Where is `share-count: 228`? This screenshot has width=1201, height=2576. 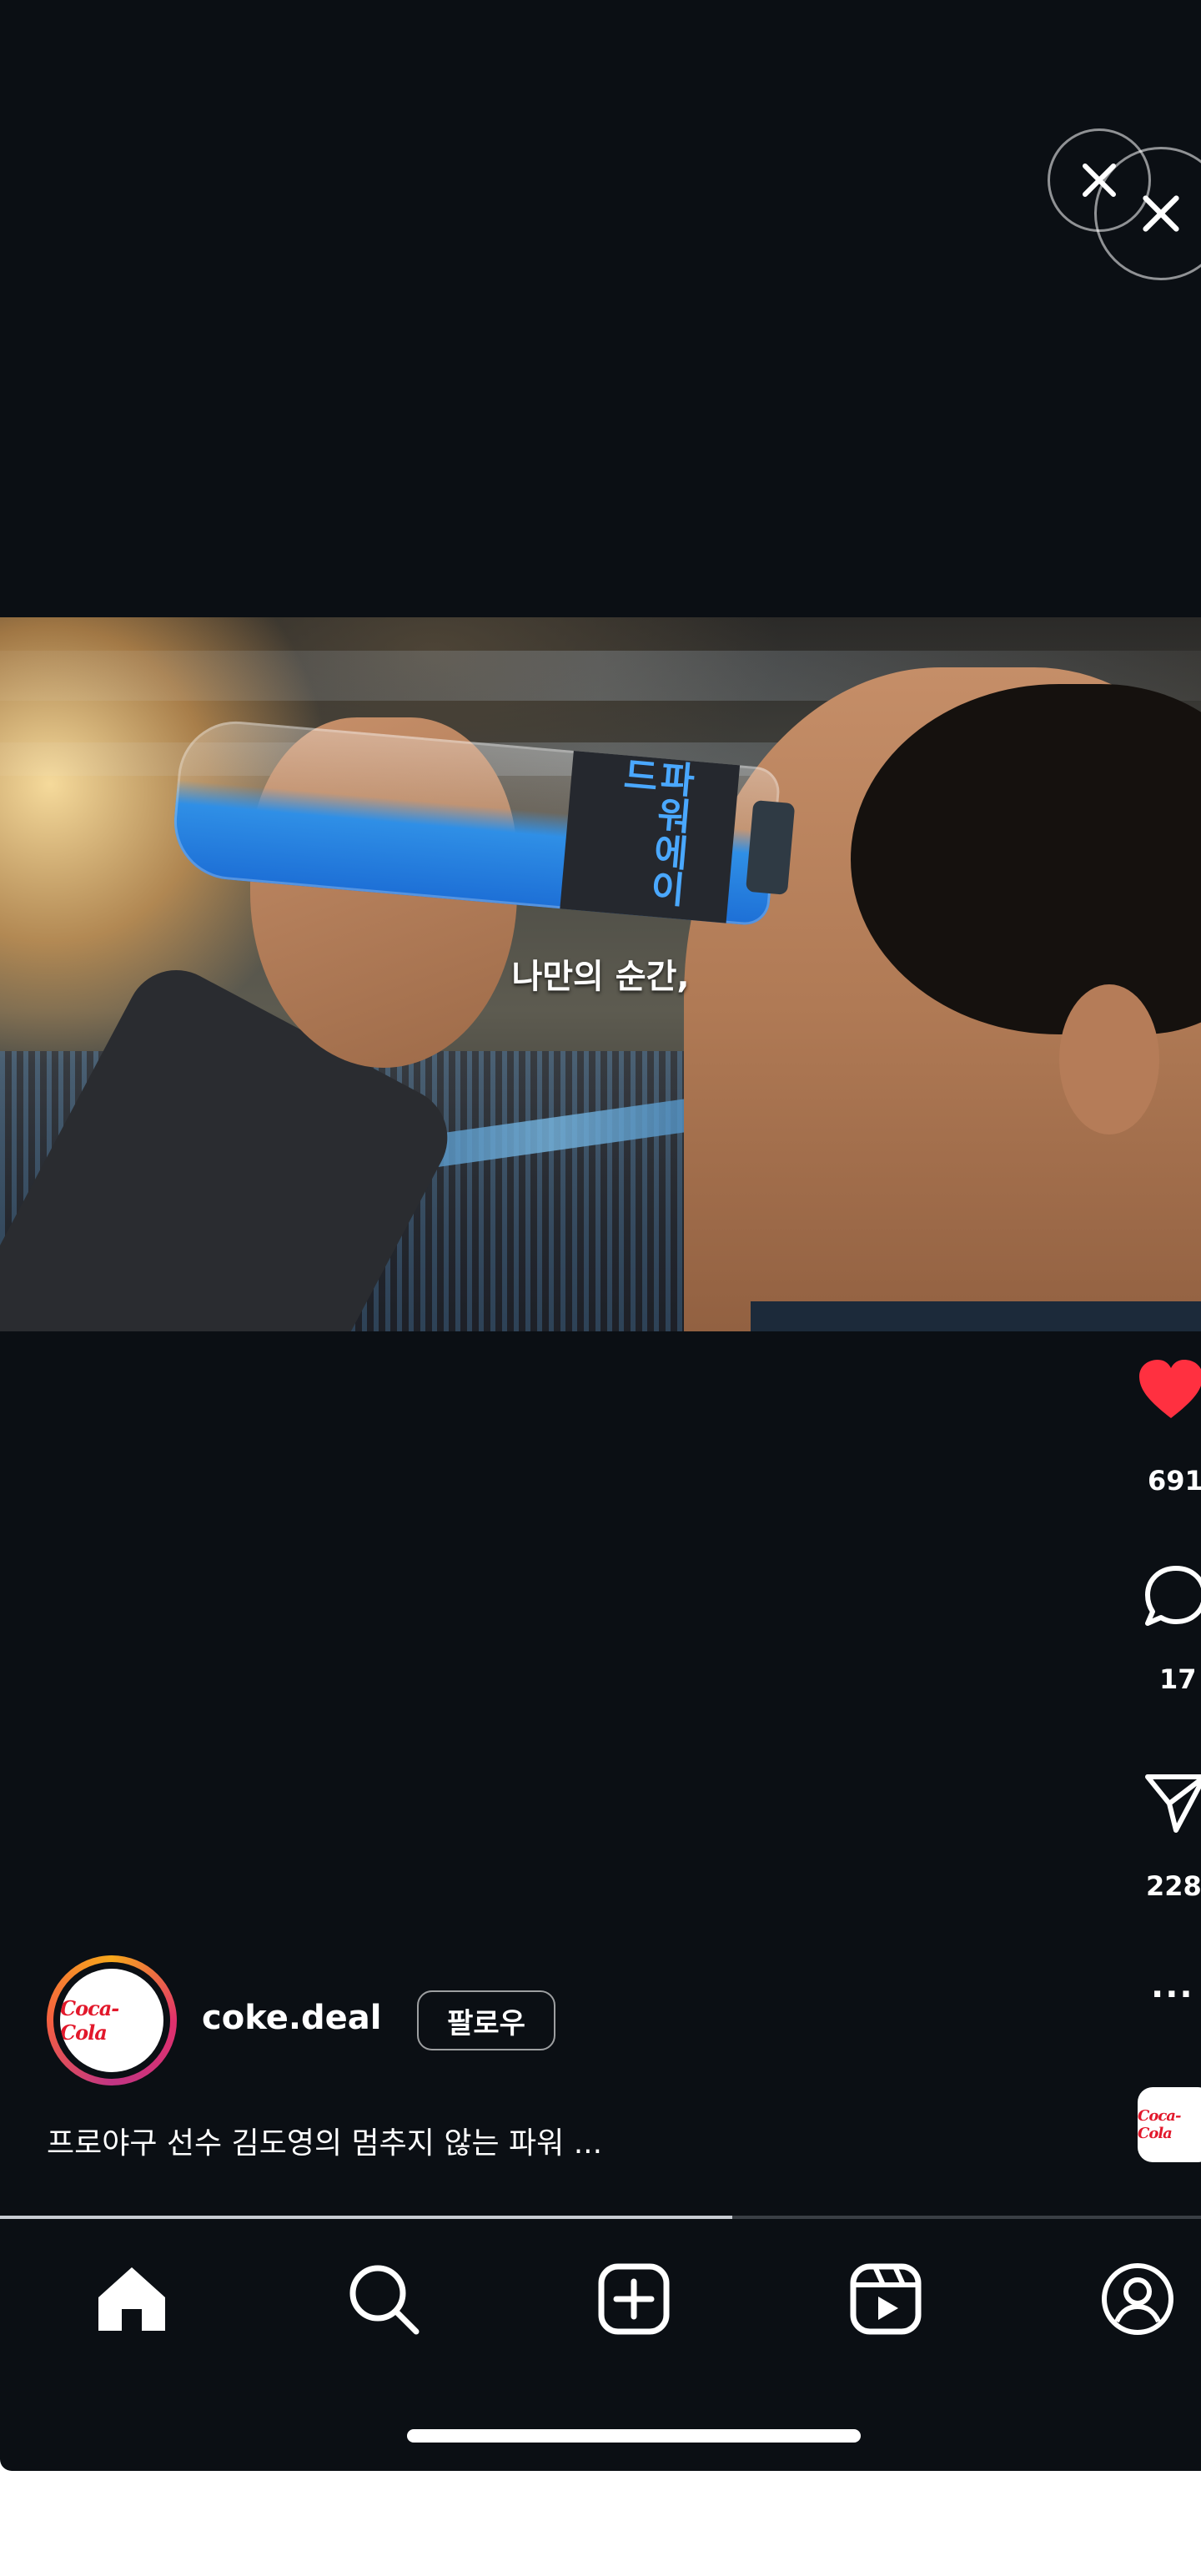 share-count: 228 is located at coordinates (1174, 1886).